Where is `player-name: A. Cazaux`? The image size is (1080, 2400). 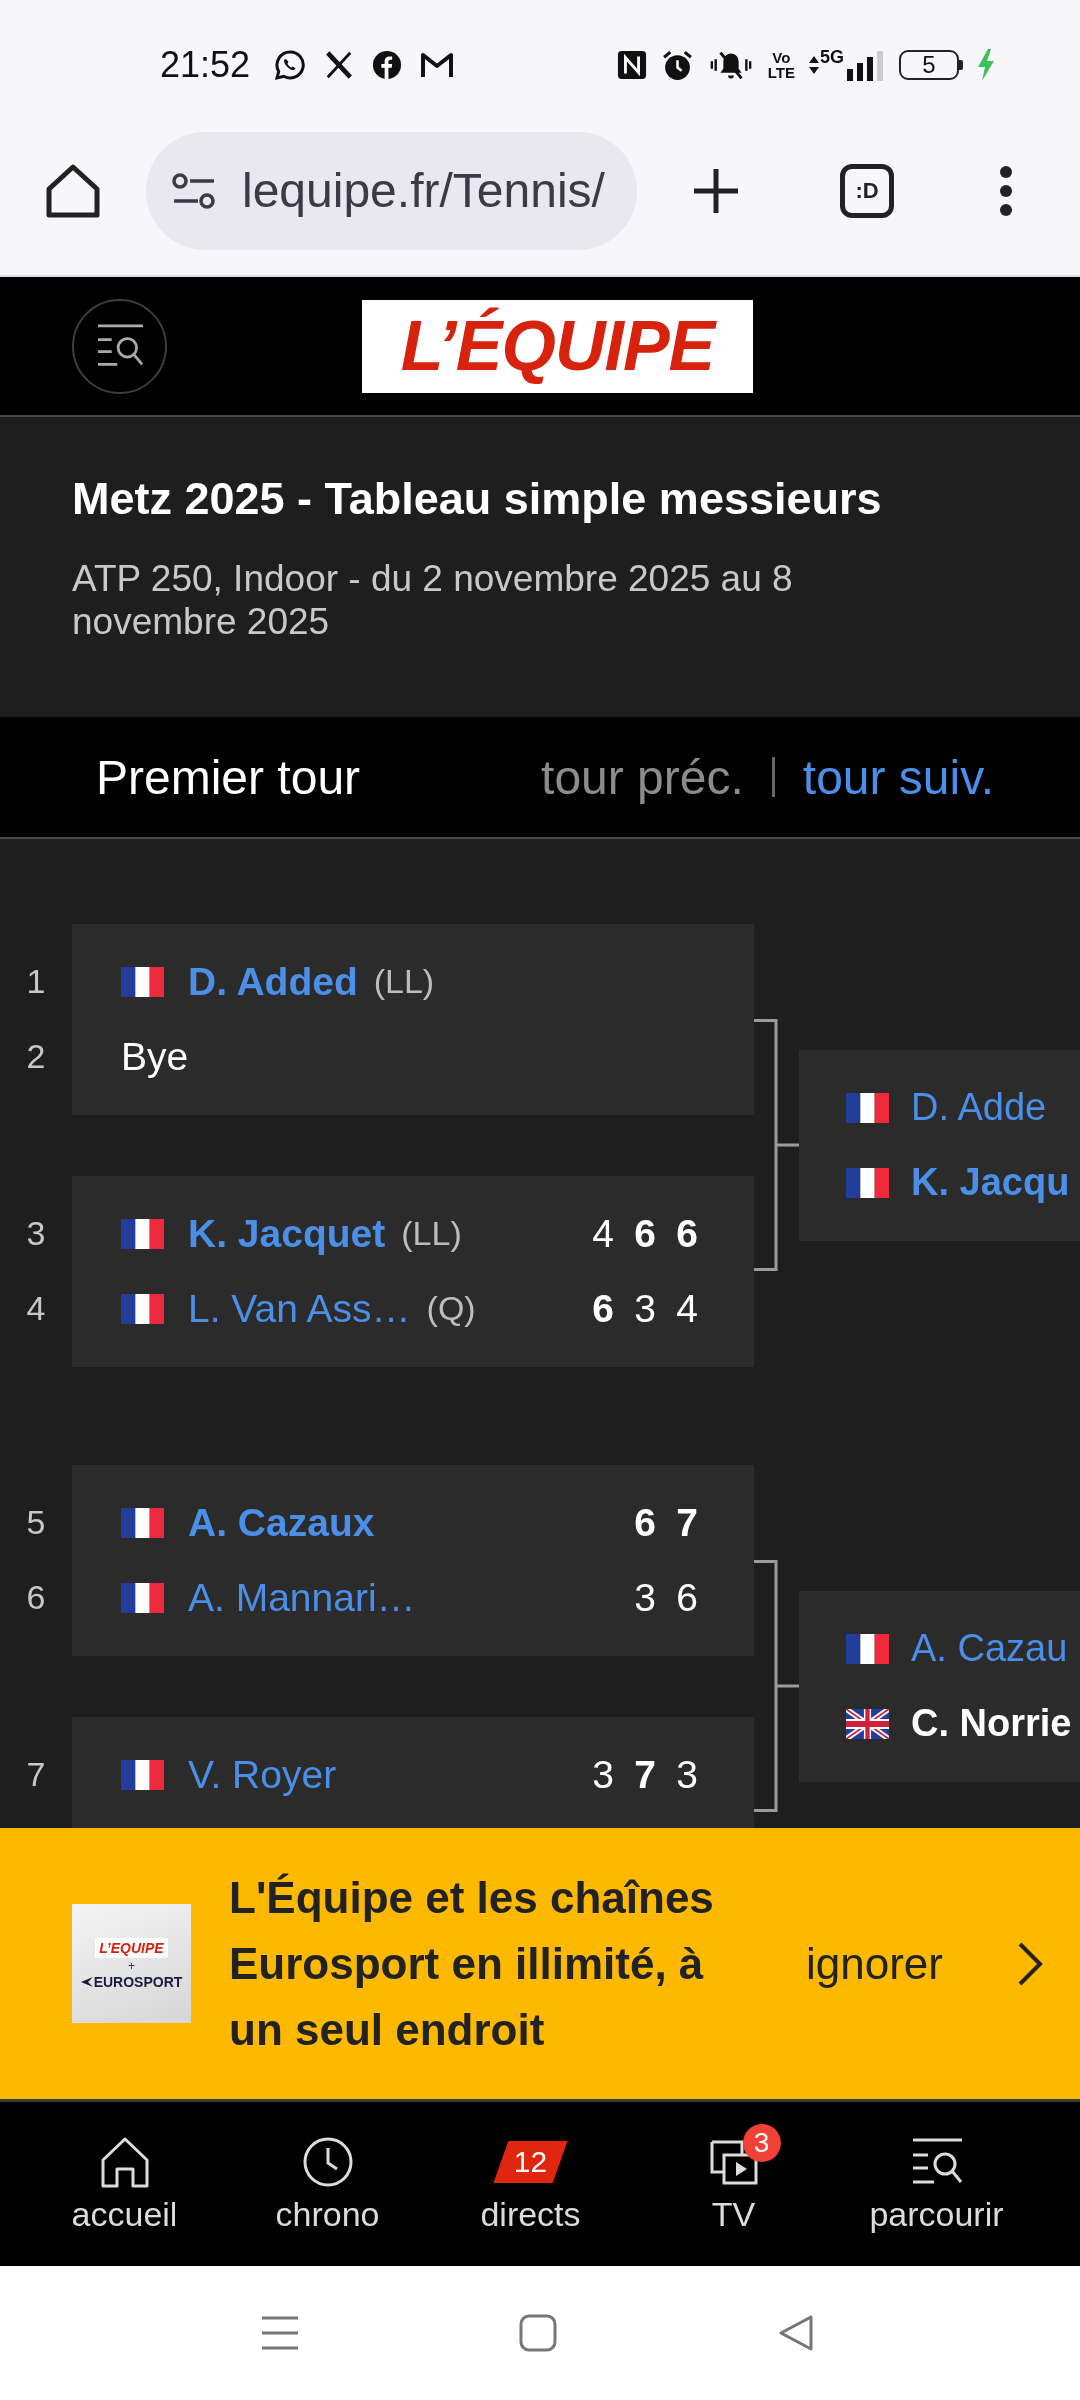 player-name: A. Cazaux is located at coordinates (281, 1522).